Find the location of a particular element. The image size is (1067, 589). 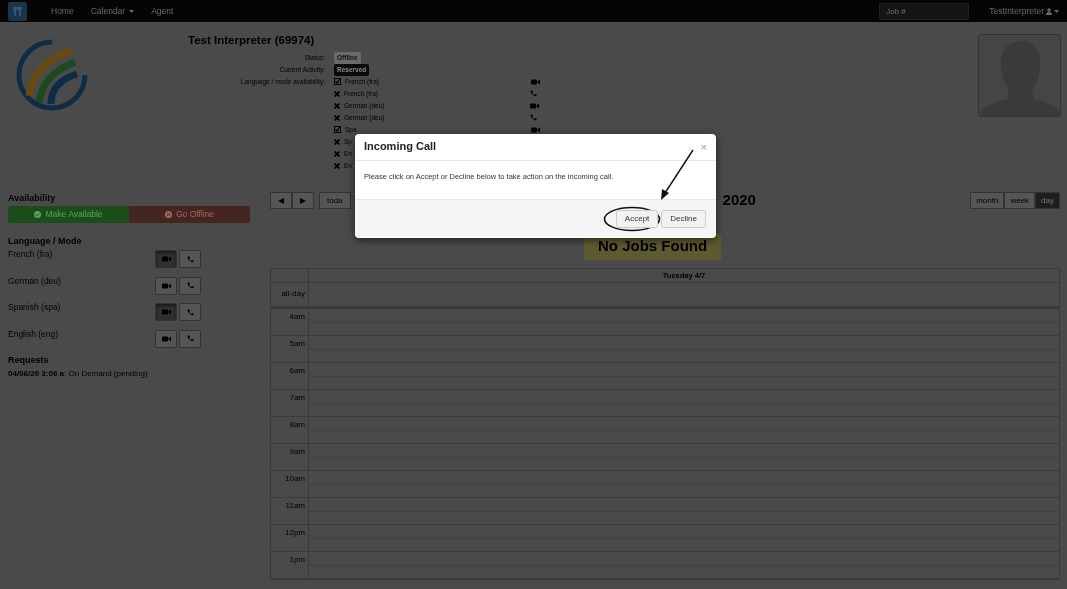

nav-link: Agent is located at coordinates (162, 11).